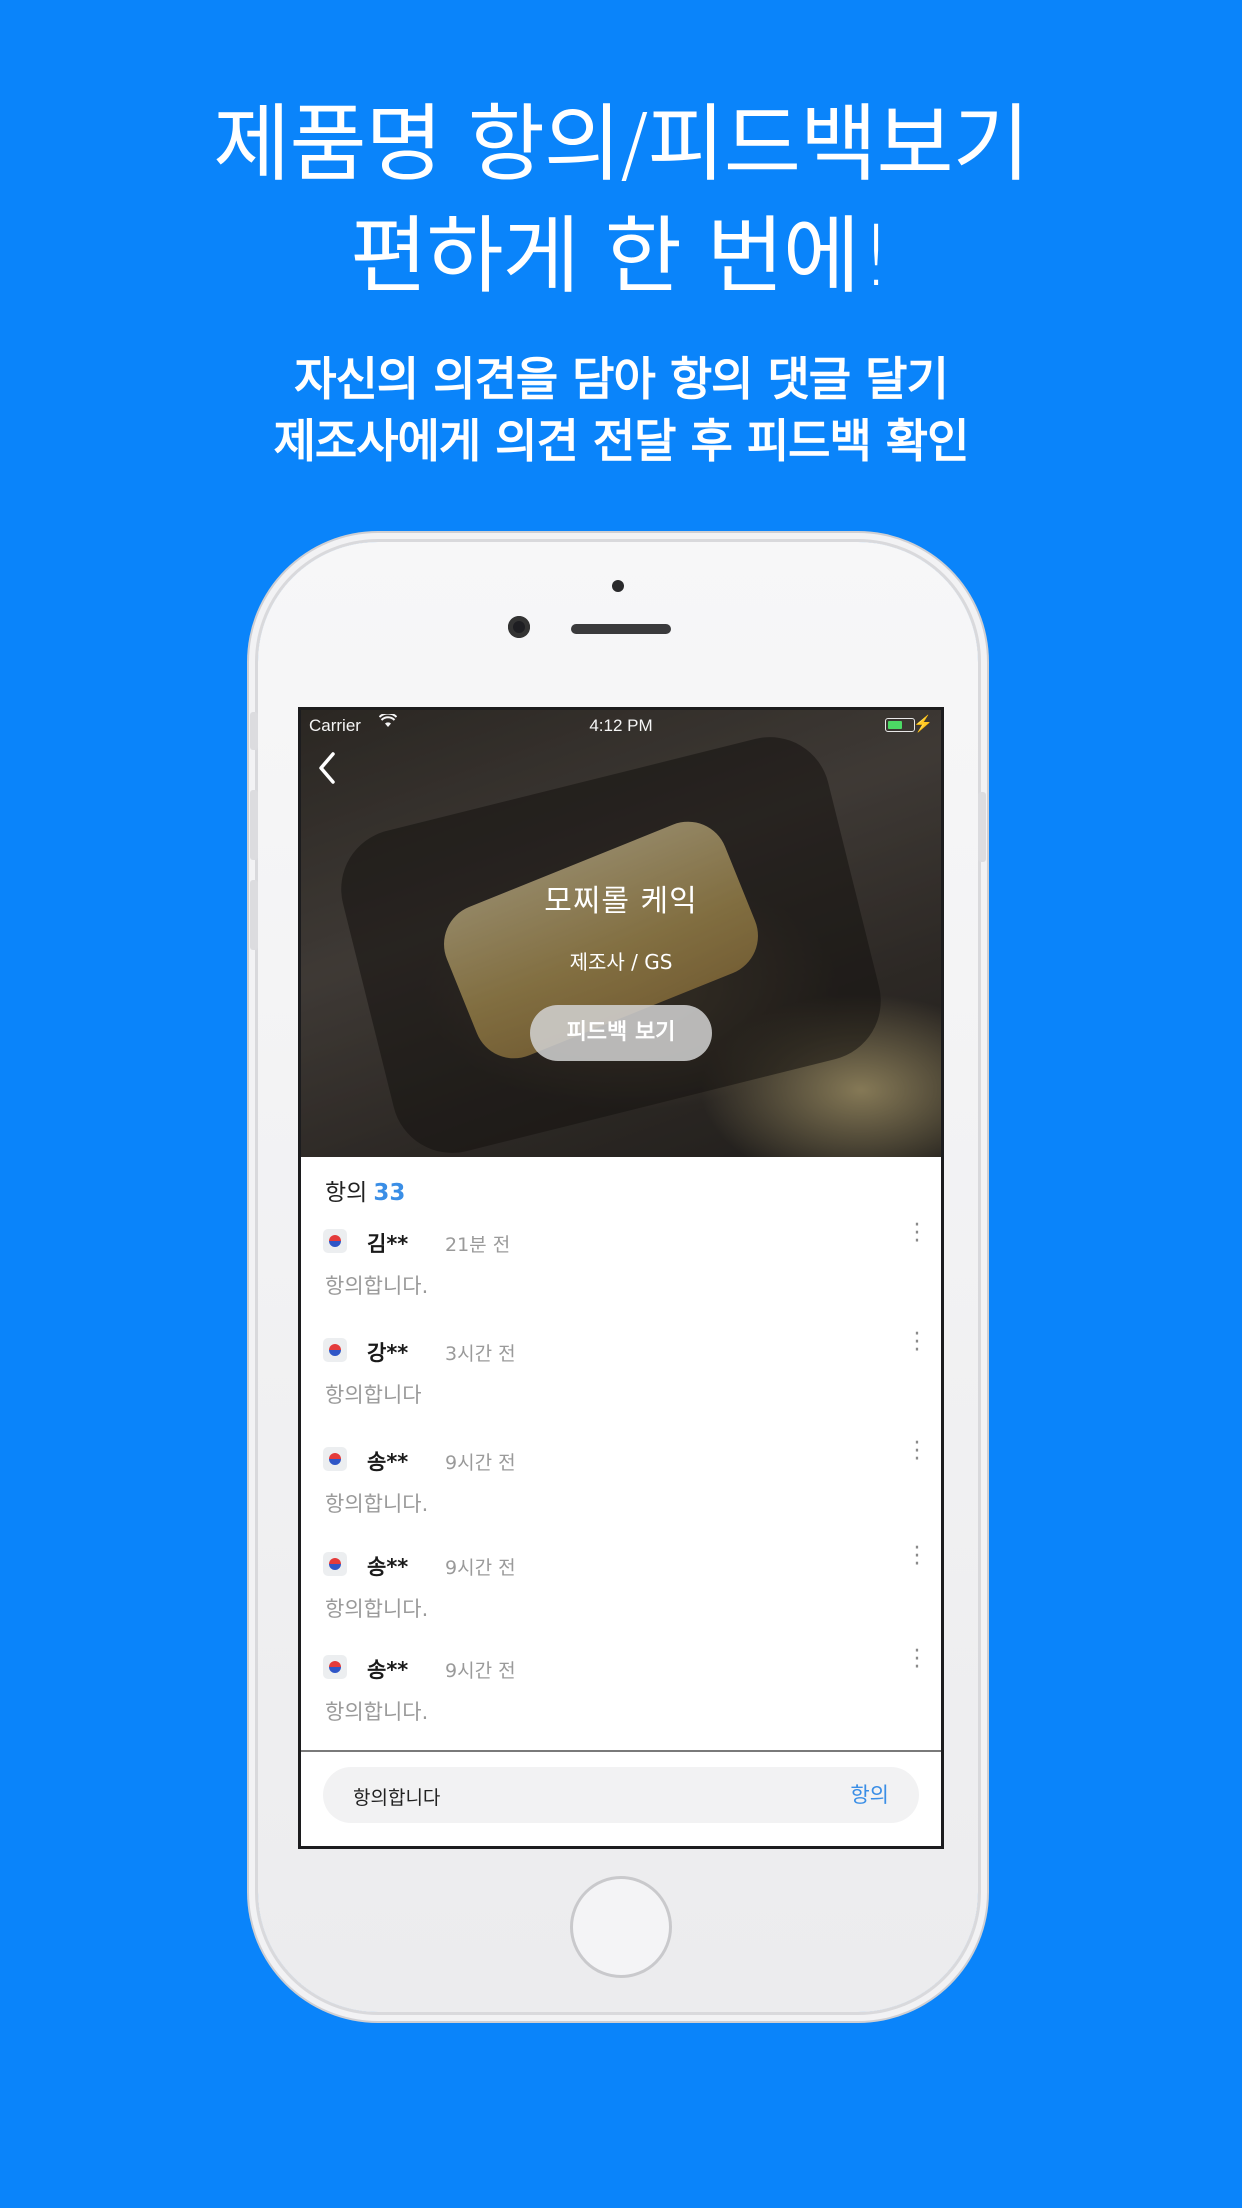 The height and width of the screenshot is (2208, 1242). I want to click on volume-down-button, so click(254, 915).